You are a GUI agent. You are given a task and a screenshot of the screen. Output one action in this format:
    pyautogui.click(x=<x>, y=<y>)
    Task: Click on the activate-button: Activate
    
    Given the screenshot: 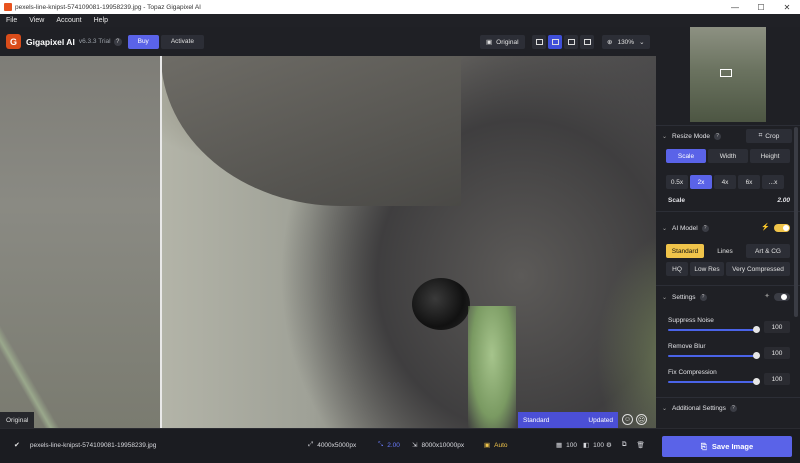 What is the action you would take?
    pyautogui.click(x=182, y=41)
    